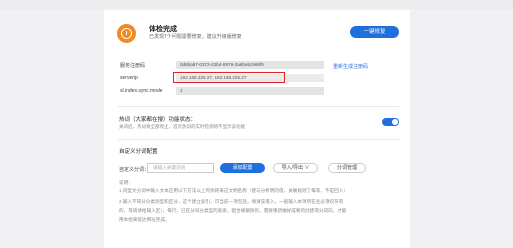 The height and width of the screenshot is (248, 513). What do you see at coordinates (138, 152) in the screenshot?
I see `custom-categories-title: 自定义分词配置` at bounding box center [138, 152].